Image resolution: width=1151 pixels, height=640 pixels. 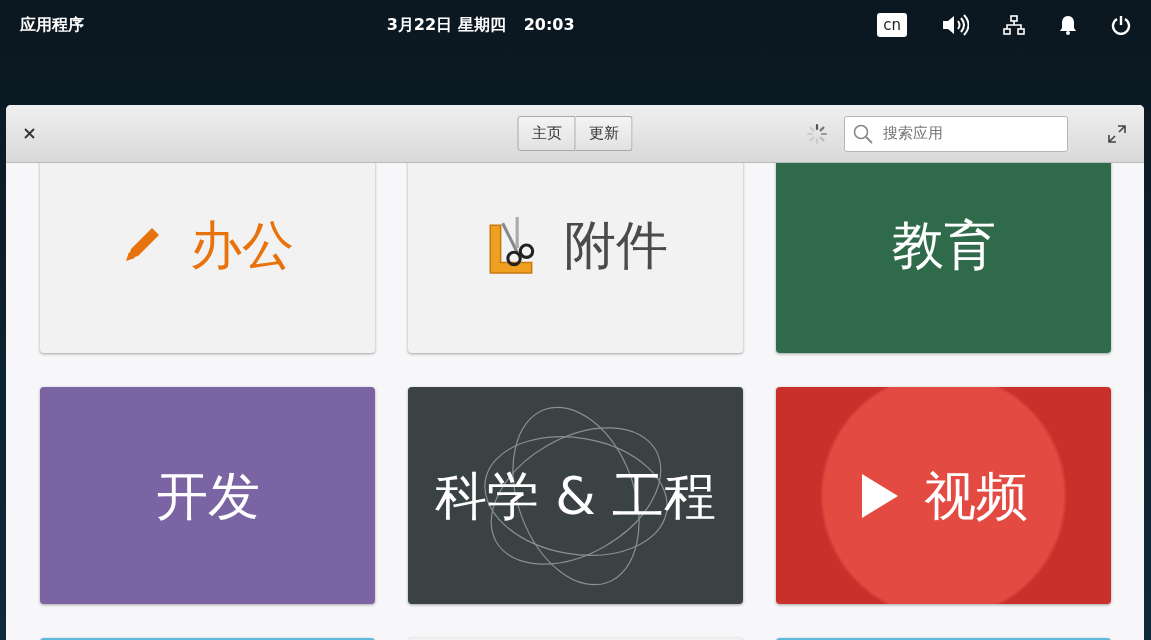 I want to click on category-label: 教育, so click(x=943, y=245).